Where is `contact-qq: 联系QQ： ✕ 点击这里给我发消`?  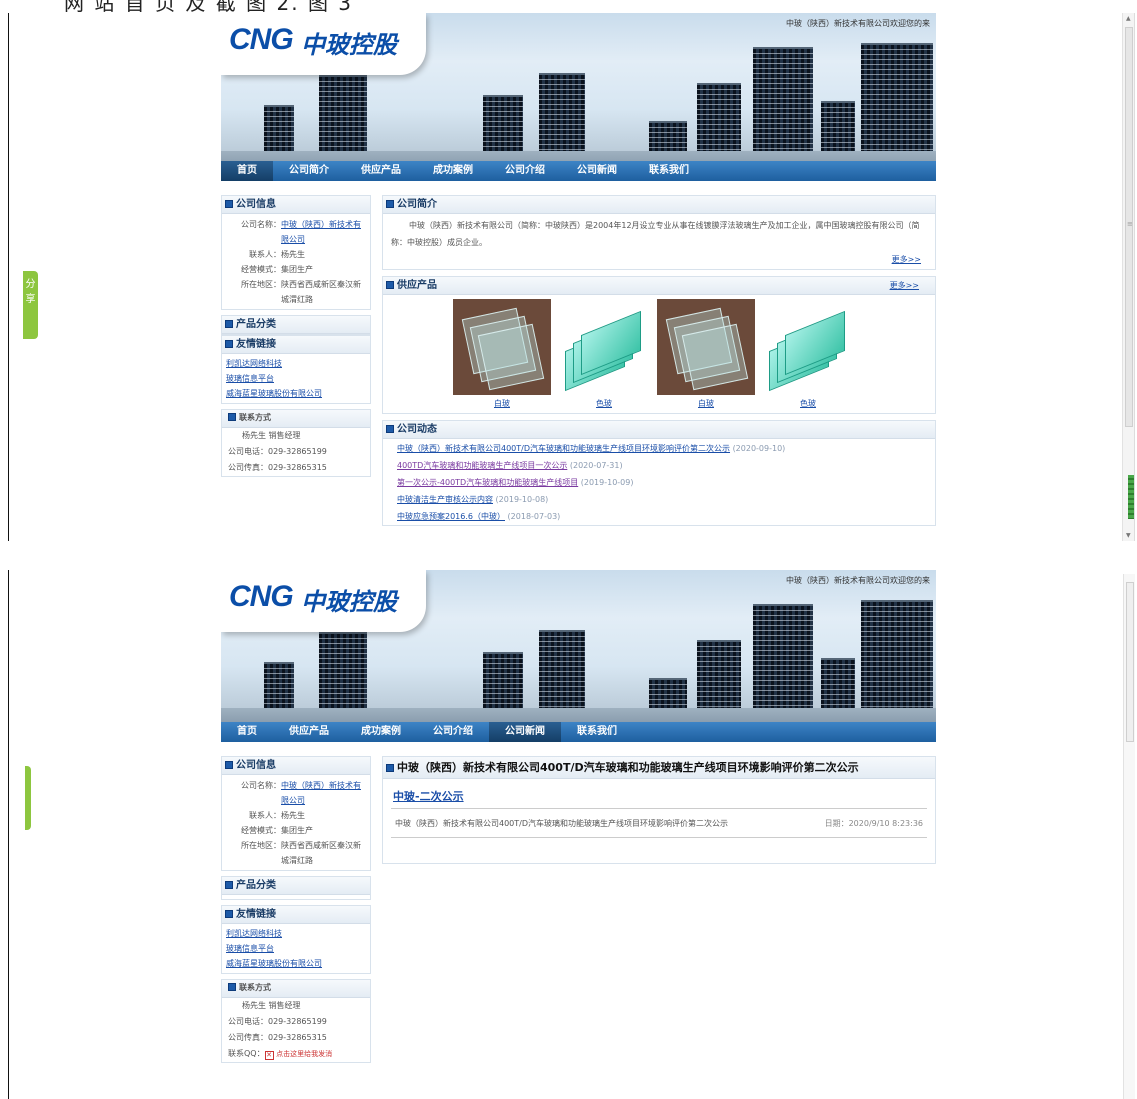 contact-qq: 联系QQ： ✕ 点击这里给我发消 is located at coordinates (280, 1054).